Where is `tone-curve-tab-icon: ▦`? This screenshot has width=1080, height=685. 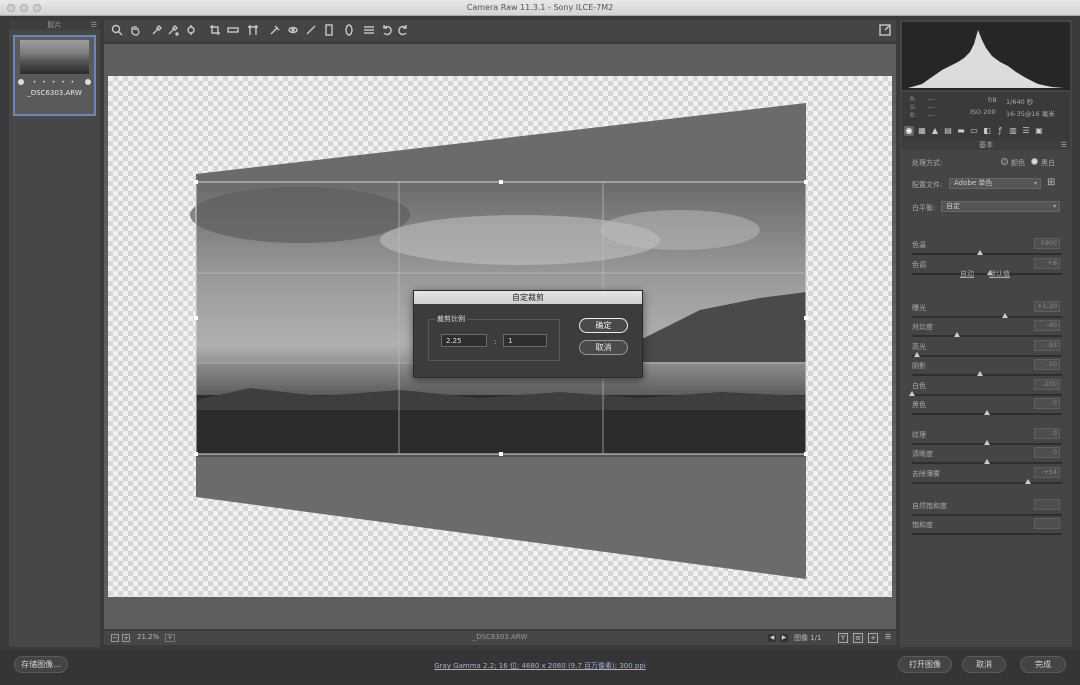
tone-curve-tab-icon: ▦ is located at coordinates (922, 131).